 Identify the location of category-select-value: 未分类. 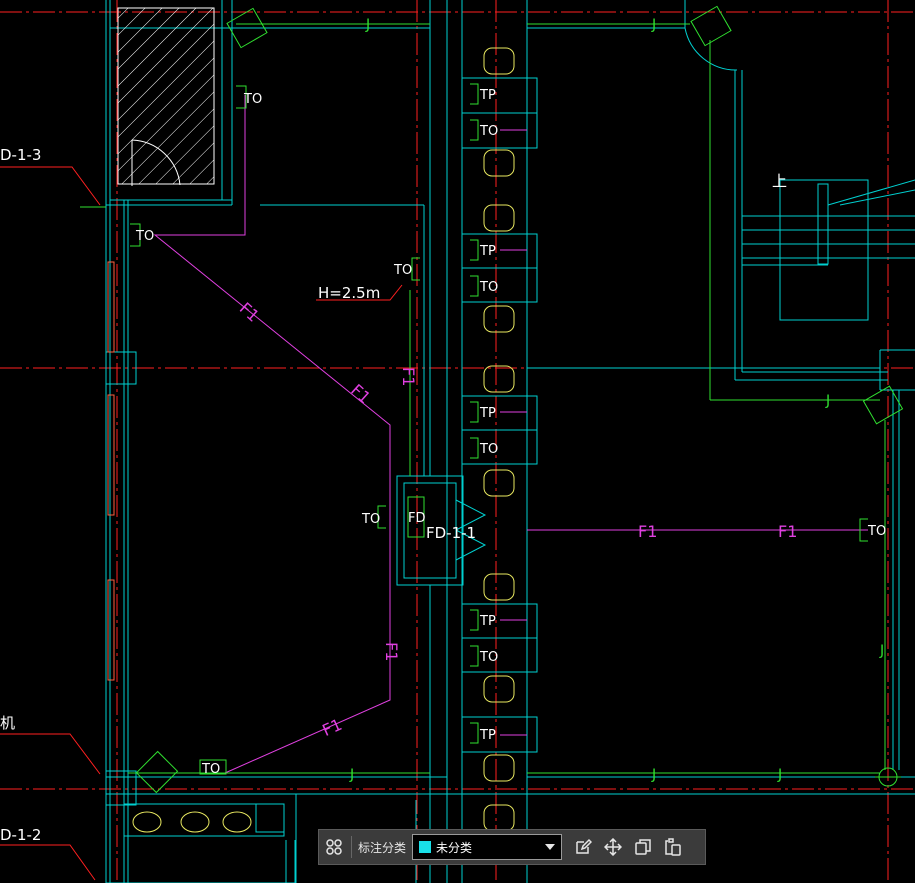
(454, 847).